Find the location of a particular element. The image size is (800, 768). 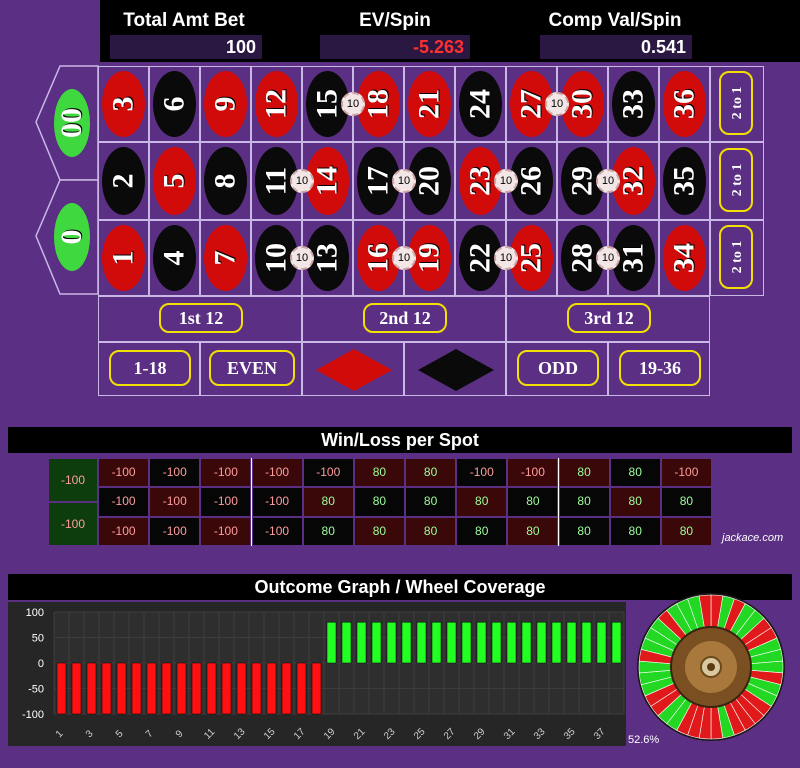

x-tick-label: 31 is located at coordinates (510, 734).